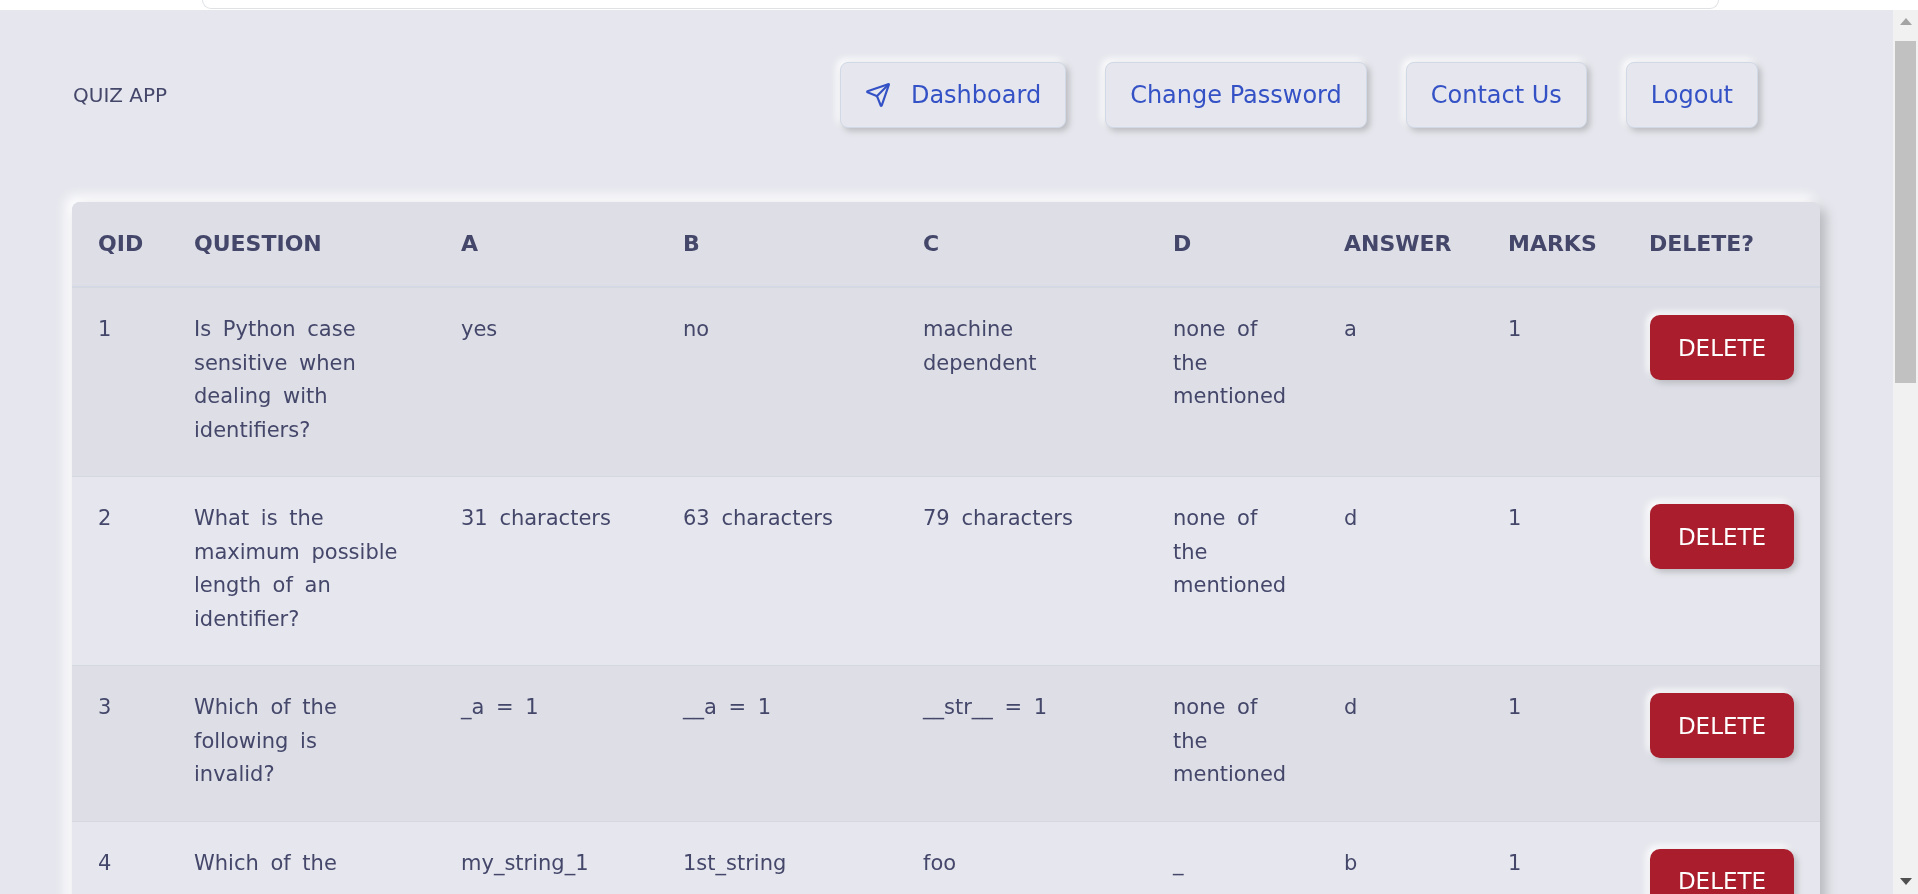 The height and width of the screenshot is (894, 1918). I want to click on question-text: Which of the following is invalid?, so click(266, 741).